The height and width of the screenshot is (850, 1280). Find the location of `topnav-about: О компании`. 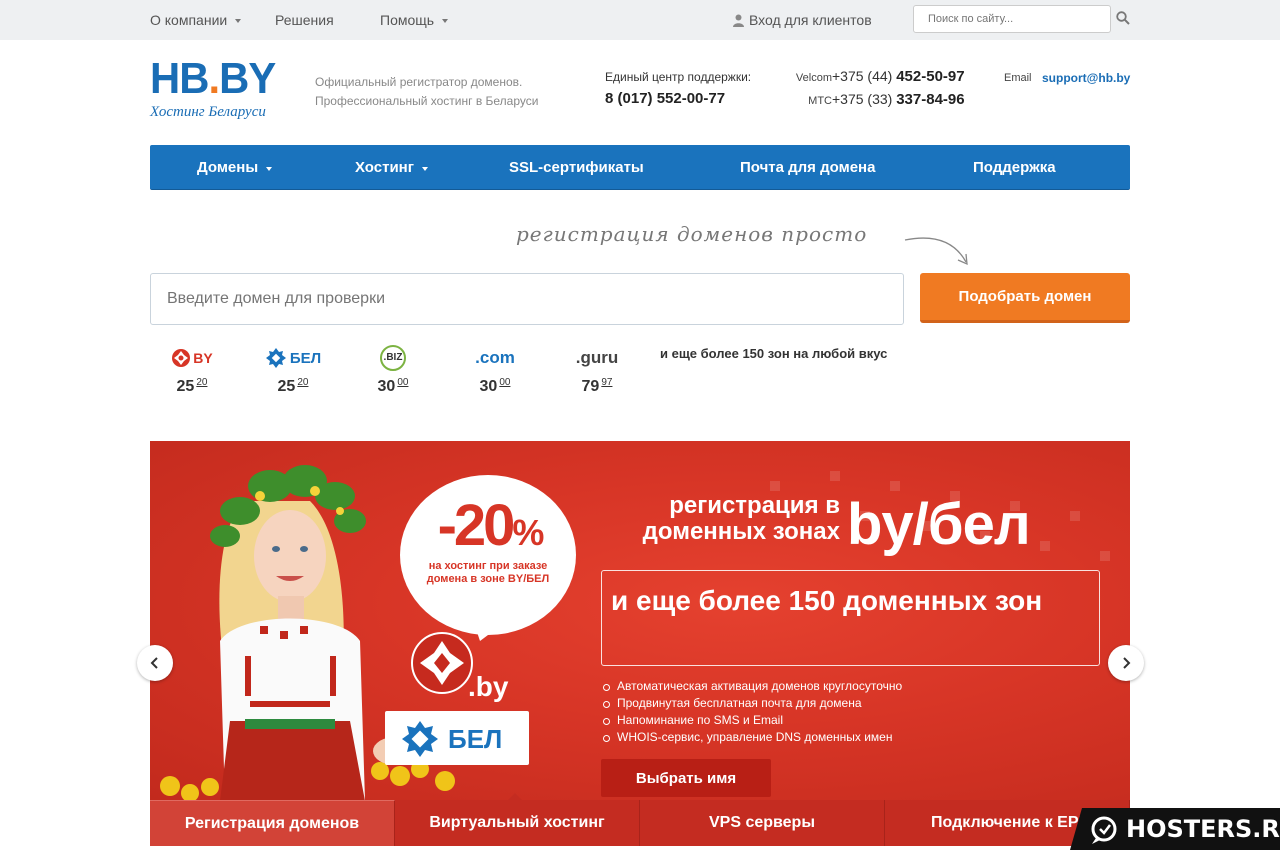

topnav-about: О компании is located at coordinates (196, 20).